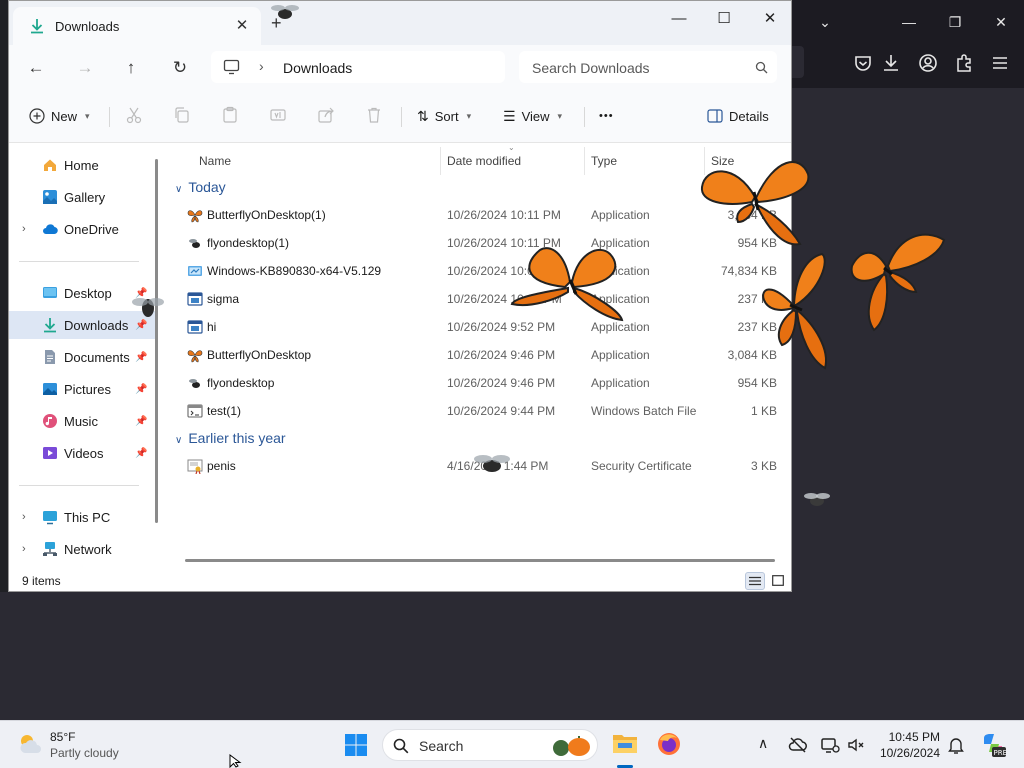 The image size is (1024, 768). Describe the element at coordinates (679, 19) in the screenshot. I see `minimize-button: —` at that location.